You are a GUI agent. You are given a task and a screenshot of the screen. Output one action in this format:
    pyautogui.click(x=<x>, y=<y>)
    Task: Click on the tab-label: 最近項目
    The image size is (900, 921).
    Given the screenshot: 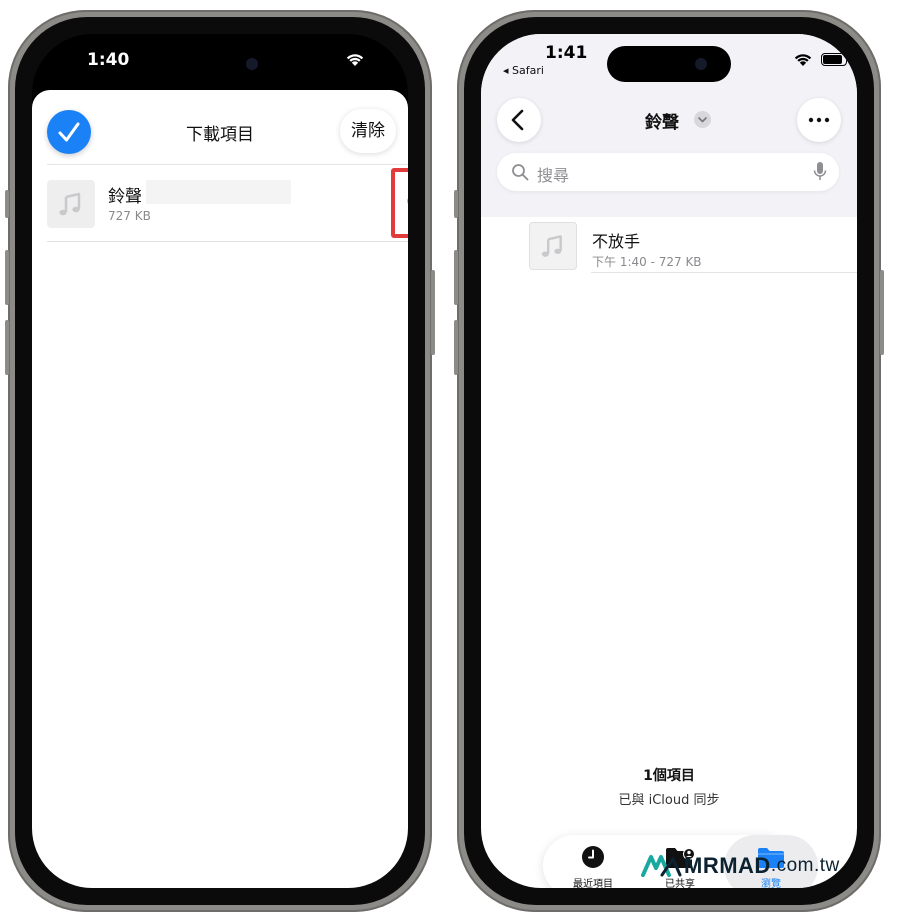 What is the action you would take?
    pyautogui.click(x=593, y=883)
    